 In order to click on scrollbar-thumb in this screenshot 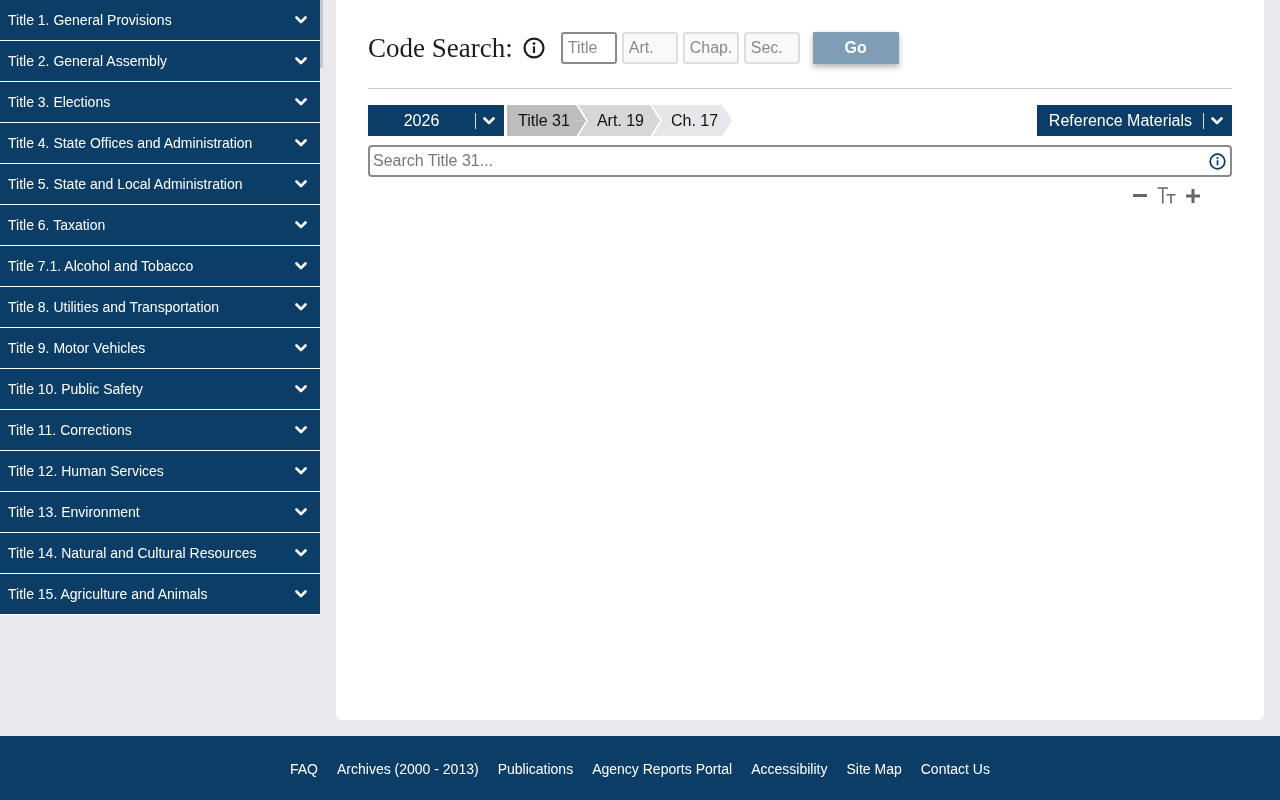, I will do `click(321, 34)`.